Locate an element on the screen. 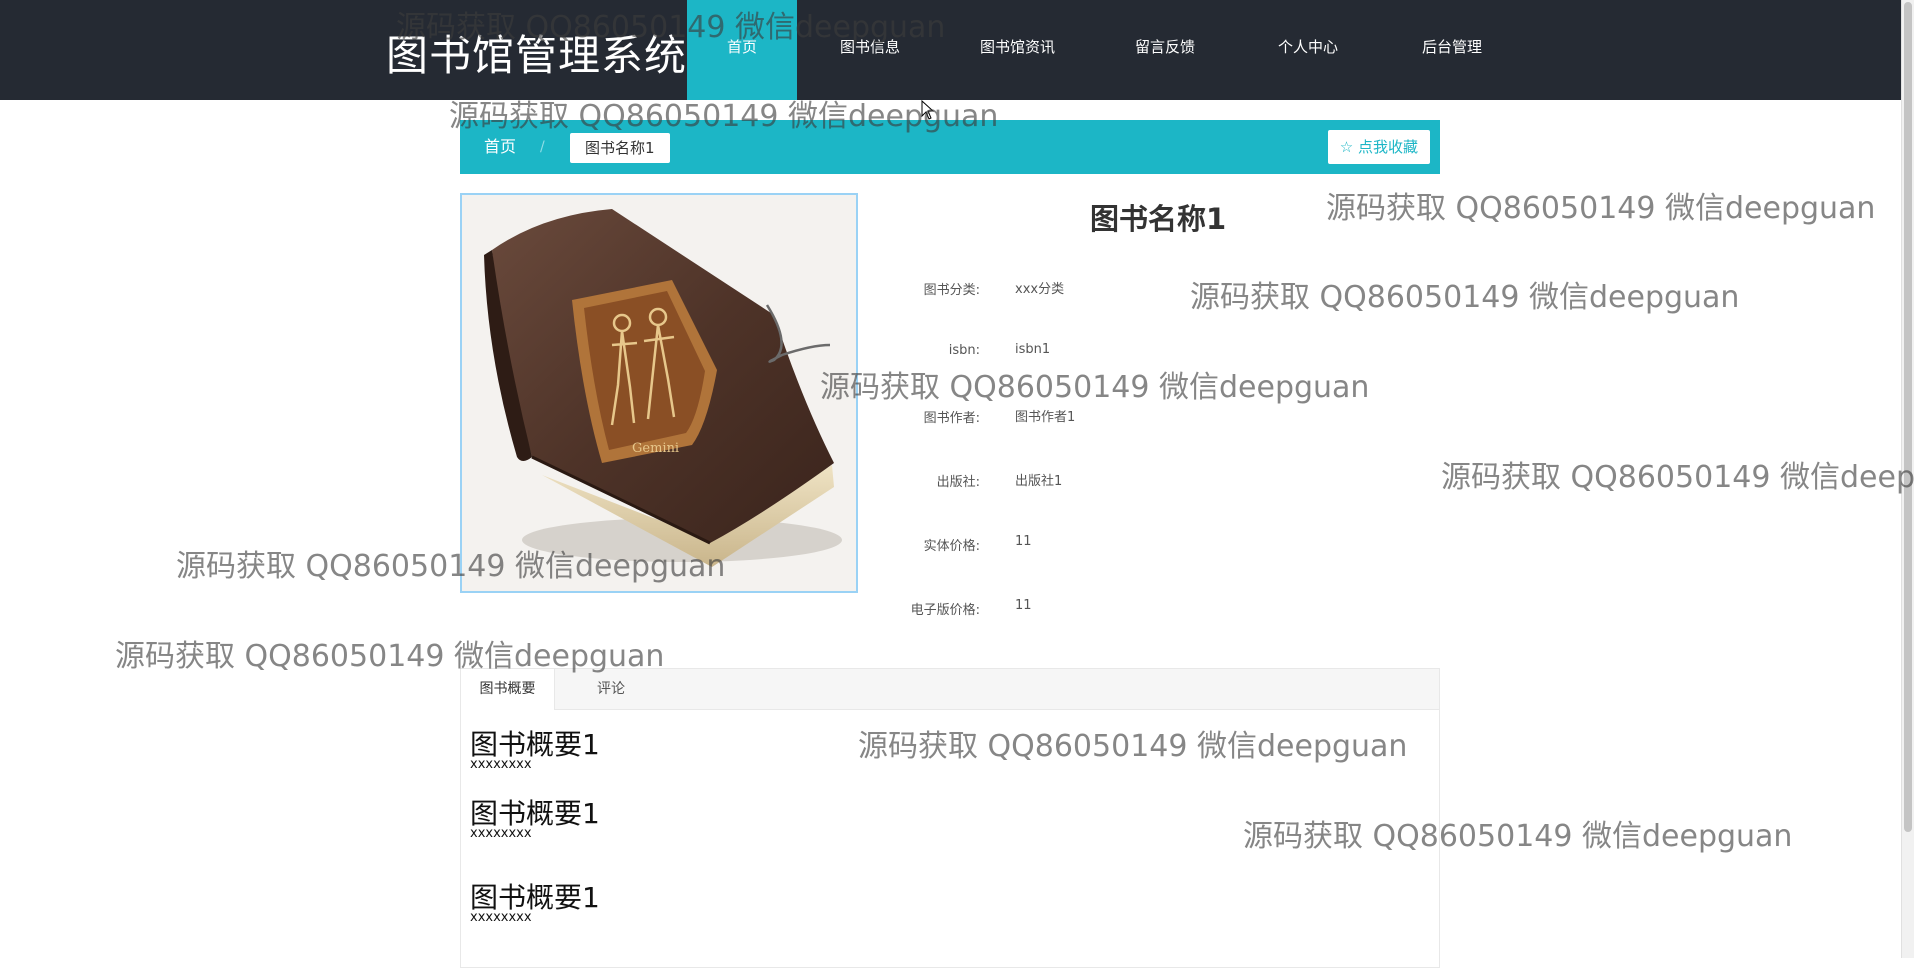 The width and height of the screenshot is (1914, 968). book-cover-image: Gemini is located at coordinates (659, 393).